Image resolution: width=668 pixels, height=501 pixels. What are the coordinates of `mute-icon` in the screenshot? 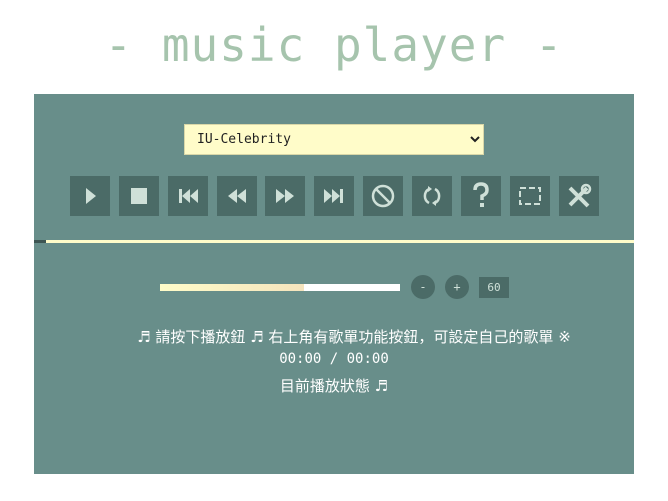 It's located at (383, 196).